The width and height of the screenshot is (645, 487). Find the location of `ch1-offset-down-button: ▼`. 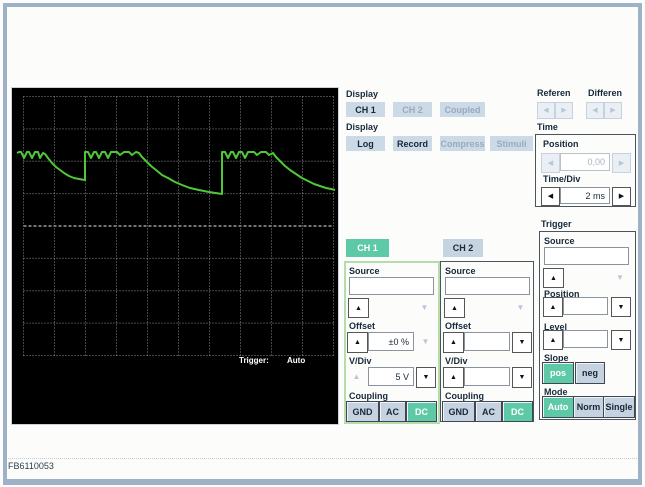

ch1-offset-down-button: ▼ is located at coordinates (425, 342).